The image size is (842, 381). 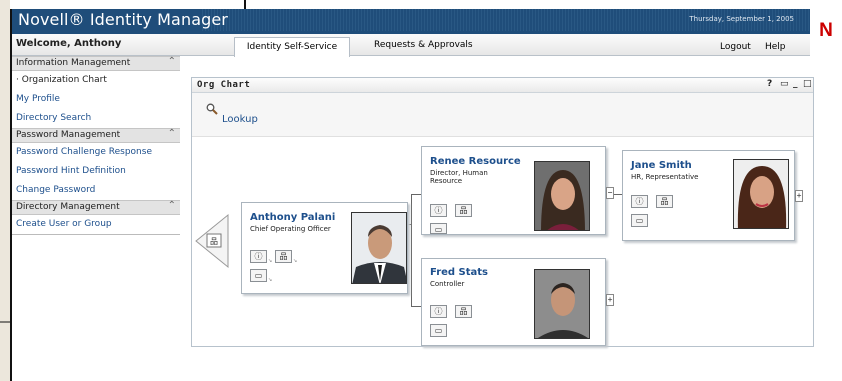 I want to click on welcome-text: Welcome, Anthony, so click(x=69, y=43).